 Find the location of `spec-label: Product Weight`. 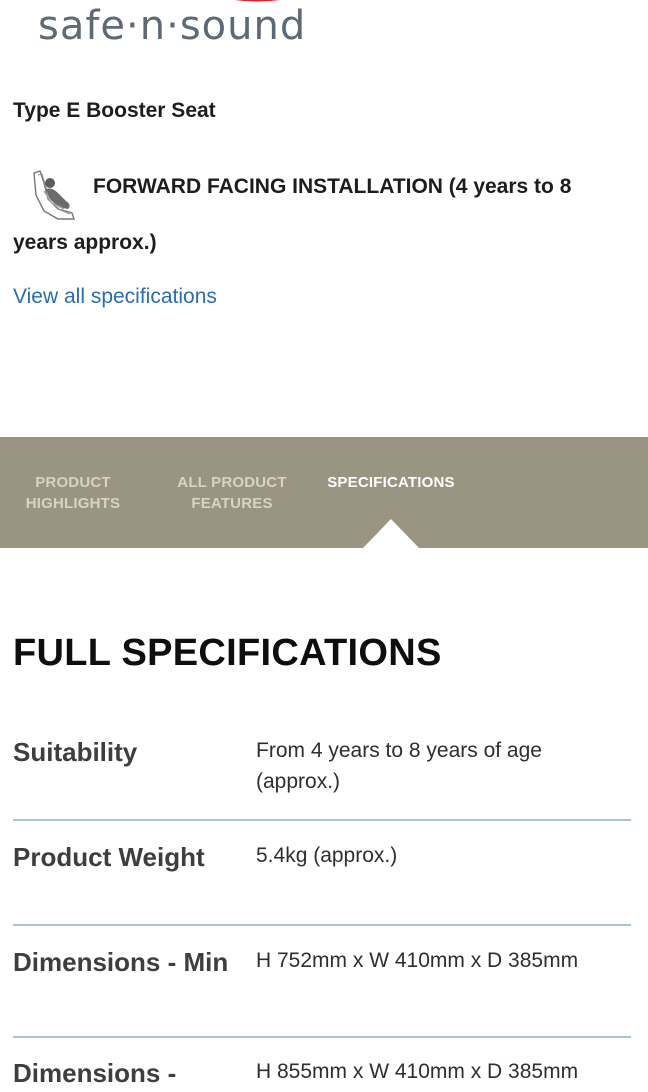

spec-label: Product Weight is located at coordinates (109, 857).